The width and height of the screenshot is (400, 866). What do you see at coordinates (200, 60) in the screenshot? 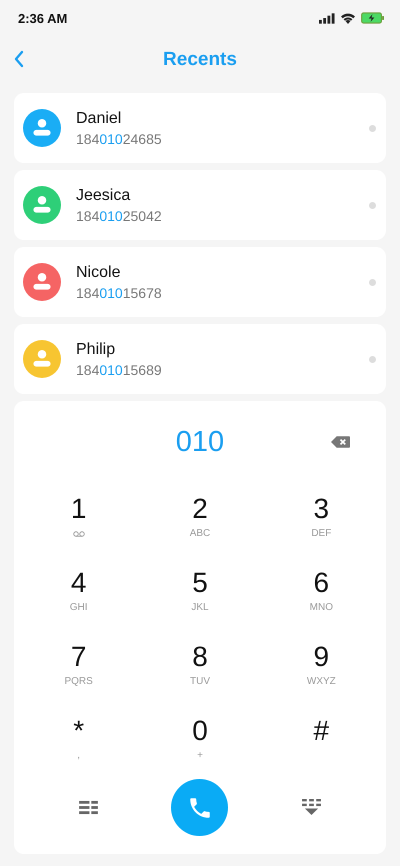
I see `page-title: Recents` at bounding box center [200, 60].